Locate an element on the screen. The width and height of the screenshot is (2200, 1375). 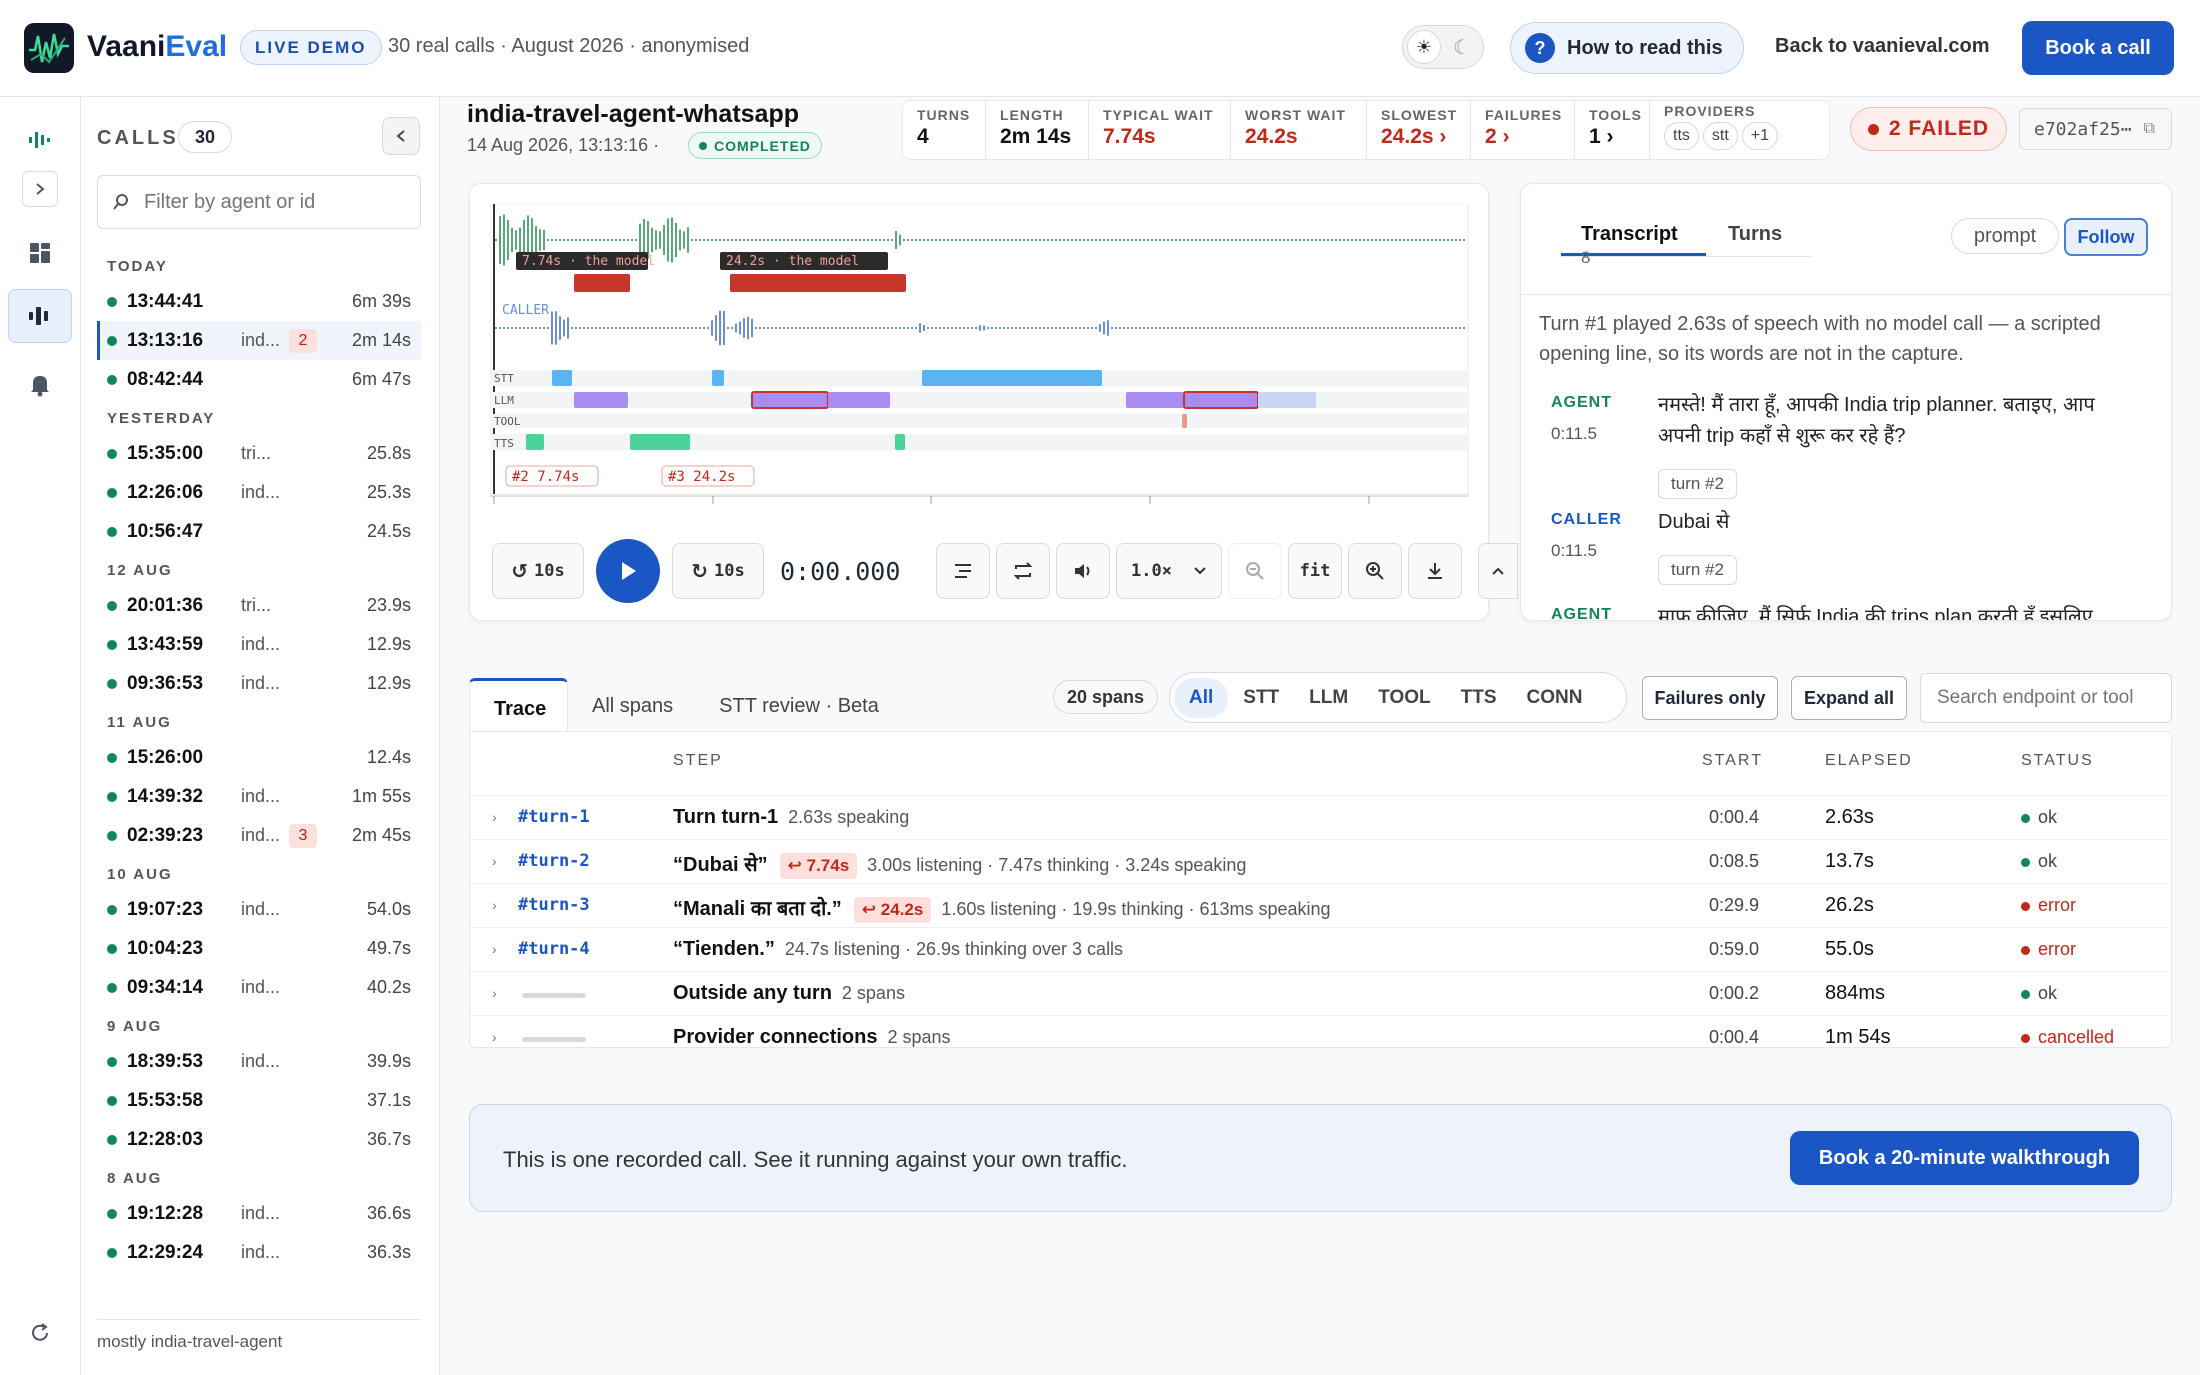
call-list-item: 09:36:53 ind... 12.9s is located at coordinates (259, 683).